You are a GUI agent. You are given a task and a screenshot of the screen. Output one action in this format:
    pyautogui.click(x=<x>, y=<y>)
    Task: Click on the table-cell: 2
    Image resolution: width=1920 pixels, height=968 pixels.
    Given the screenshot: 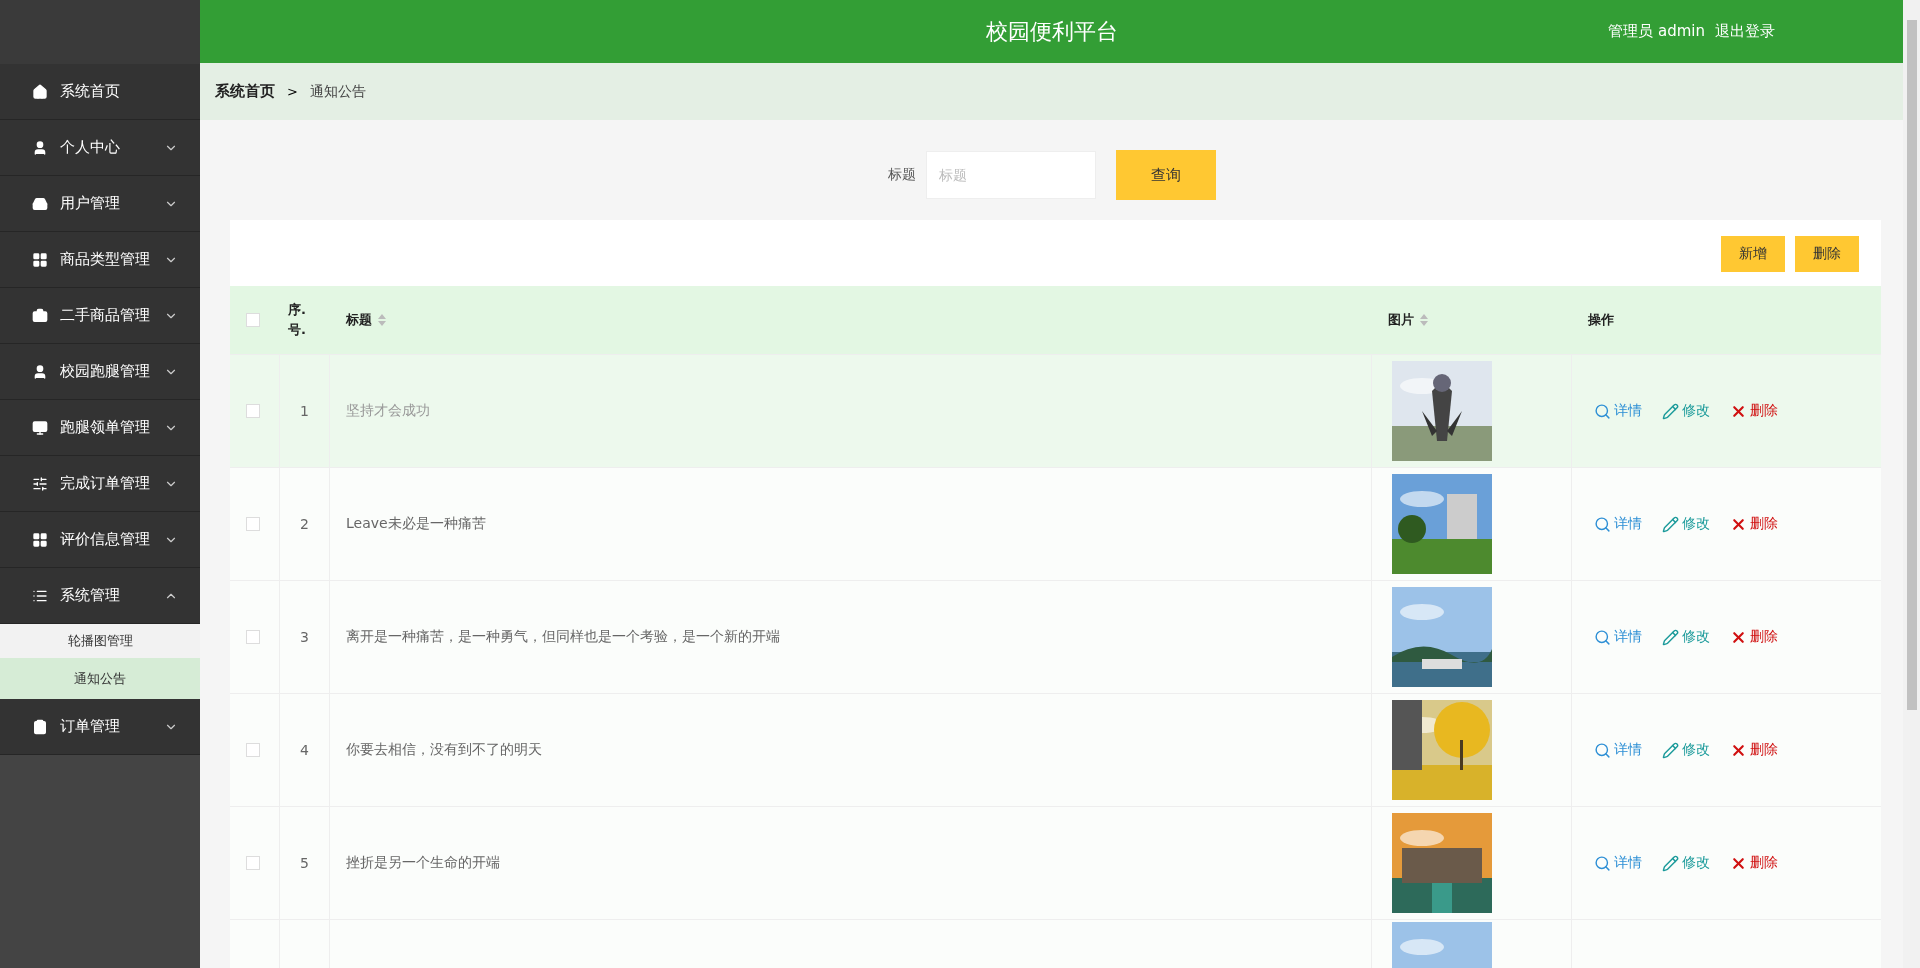 What is the action you would take?
    pyautogui.click(x=304, y=524)
    